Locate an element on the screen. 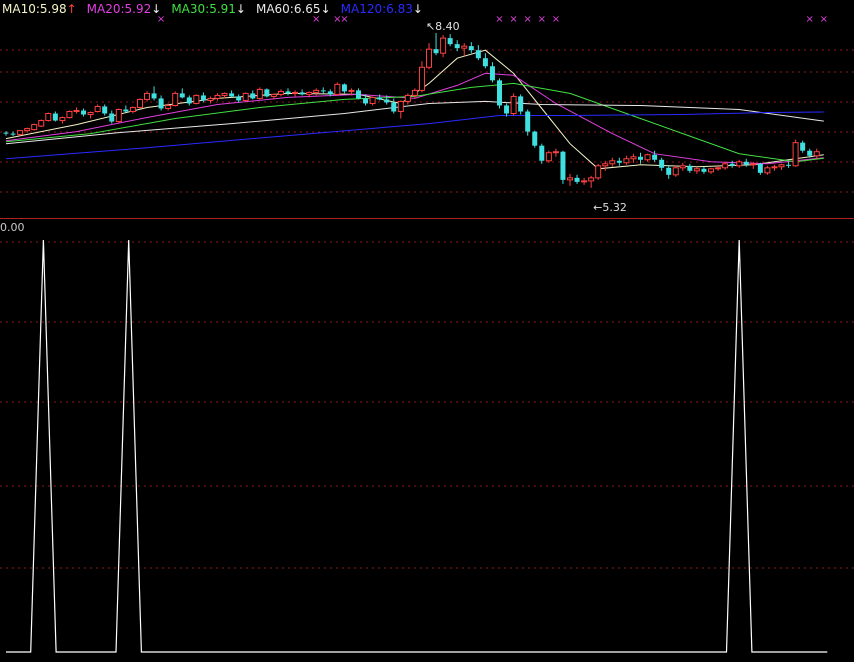 The image size is (854, 662). signal-markers: × × ×× × × × × × × × is located at coordinates (492, 19).